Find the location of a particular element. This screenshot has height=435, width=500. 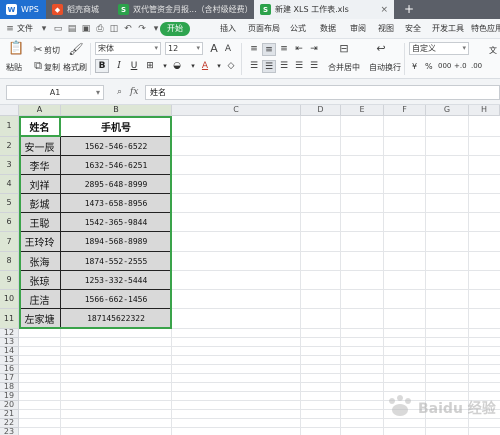

name-cell: 王玲玲 is located at coordinates (40, 242).